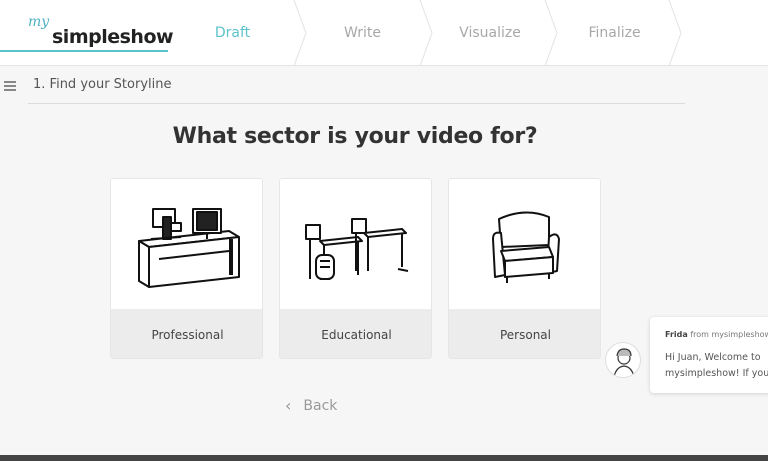 The height and width of the screenshot is (461, 768). I want to click on option-label: Educational, so click(355, 333).